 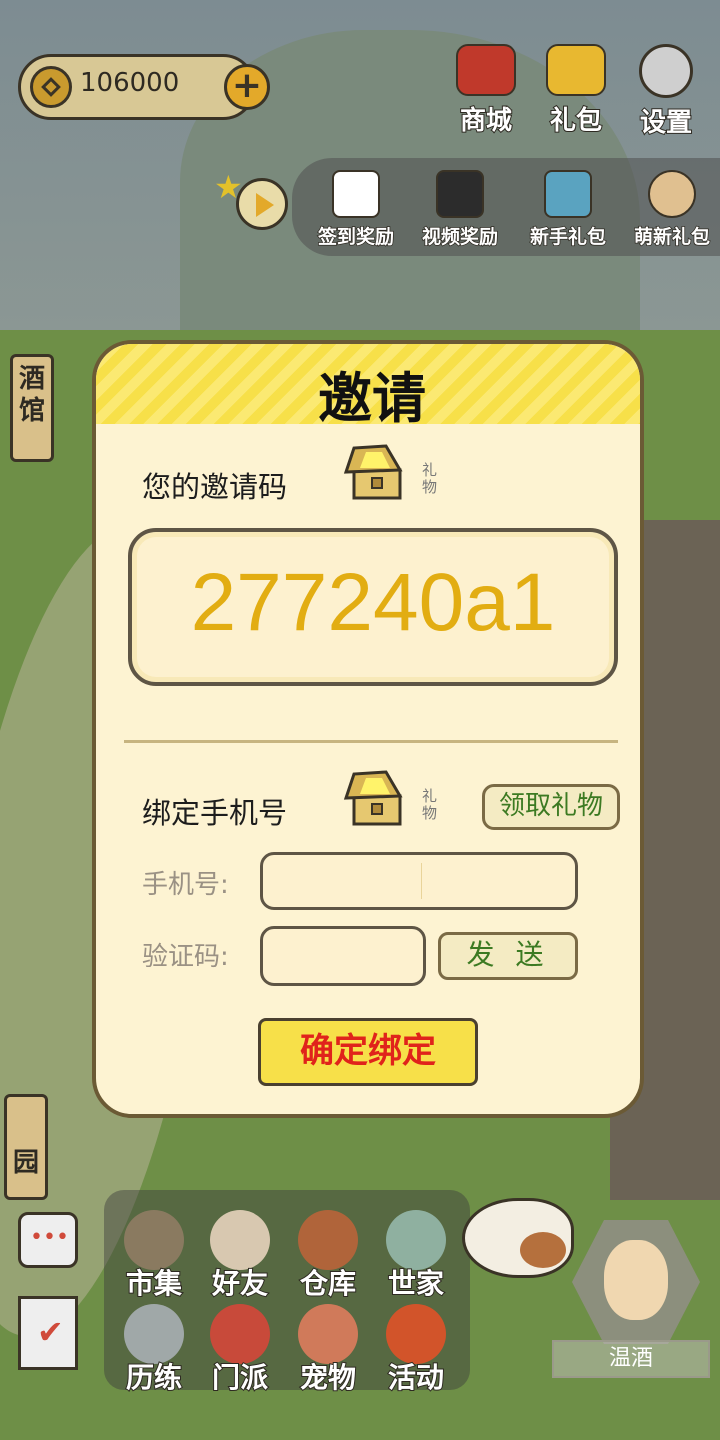 I want to click on dog-spot, so click(x=543, y=1250).